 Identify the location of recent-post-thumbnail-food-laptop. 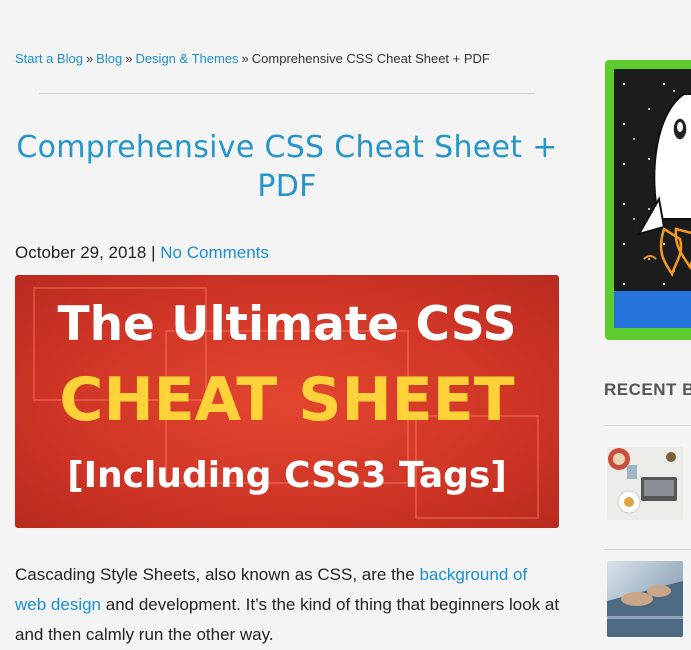
(645, 483).